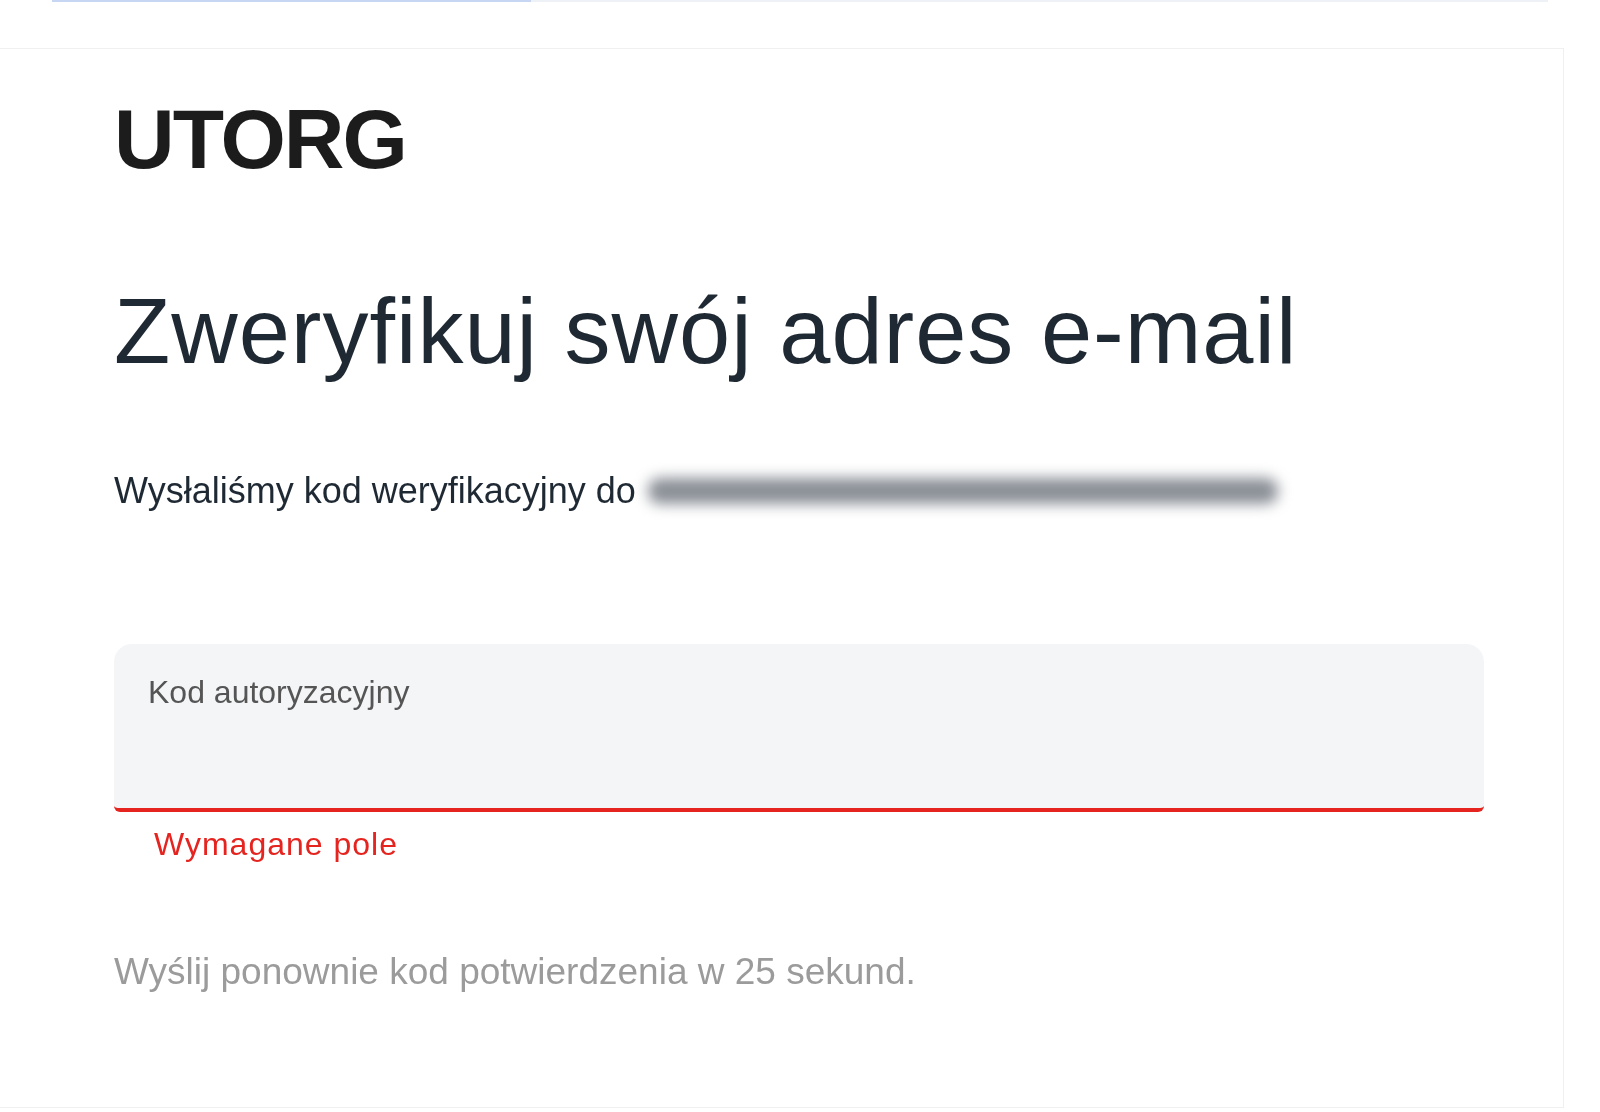 The image size is (1600, 1112). What do you see at coordinates (375, 491) in the screenshot?
I see `message-text: Wysłaliśmy kod weryfikacyjny do` at bounding box center [375, 491].